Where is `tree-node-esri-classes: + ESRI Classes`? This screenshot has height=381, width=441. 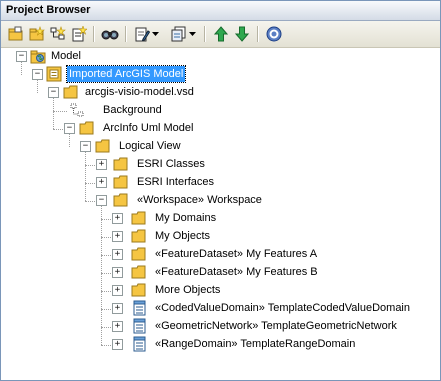
tree-node-esri-classes: + ESRI Classes is located at coordinates (151, 164).